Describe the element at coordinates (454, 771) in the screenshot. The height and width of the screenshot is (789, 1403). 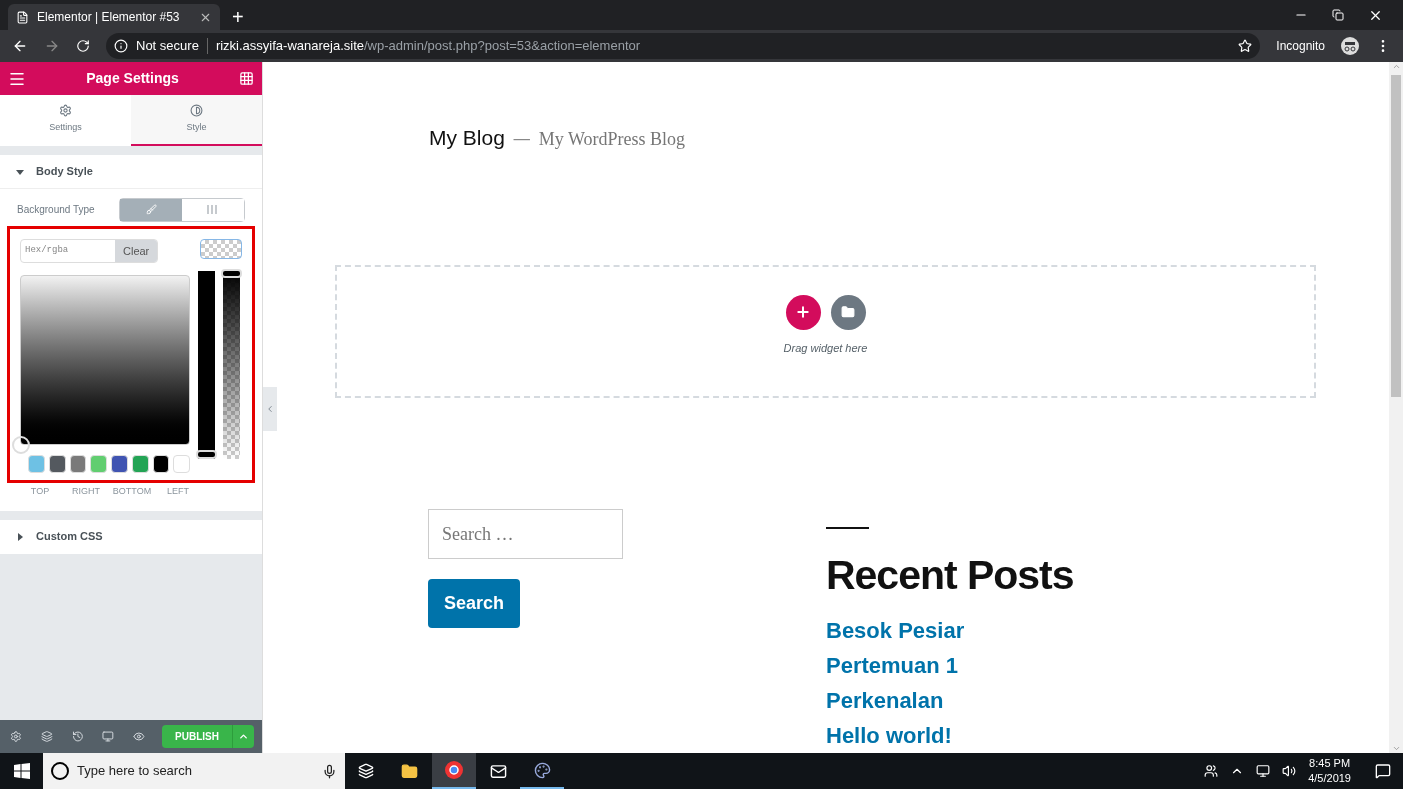
I see `browser-app-icon` at that location.